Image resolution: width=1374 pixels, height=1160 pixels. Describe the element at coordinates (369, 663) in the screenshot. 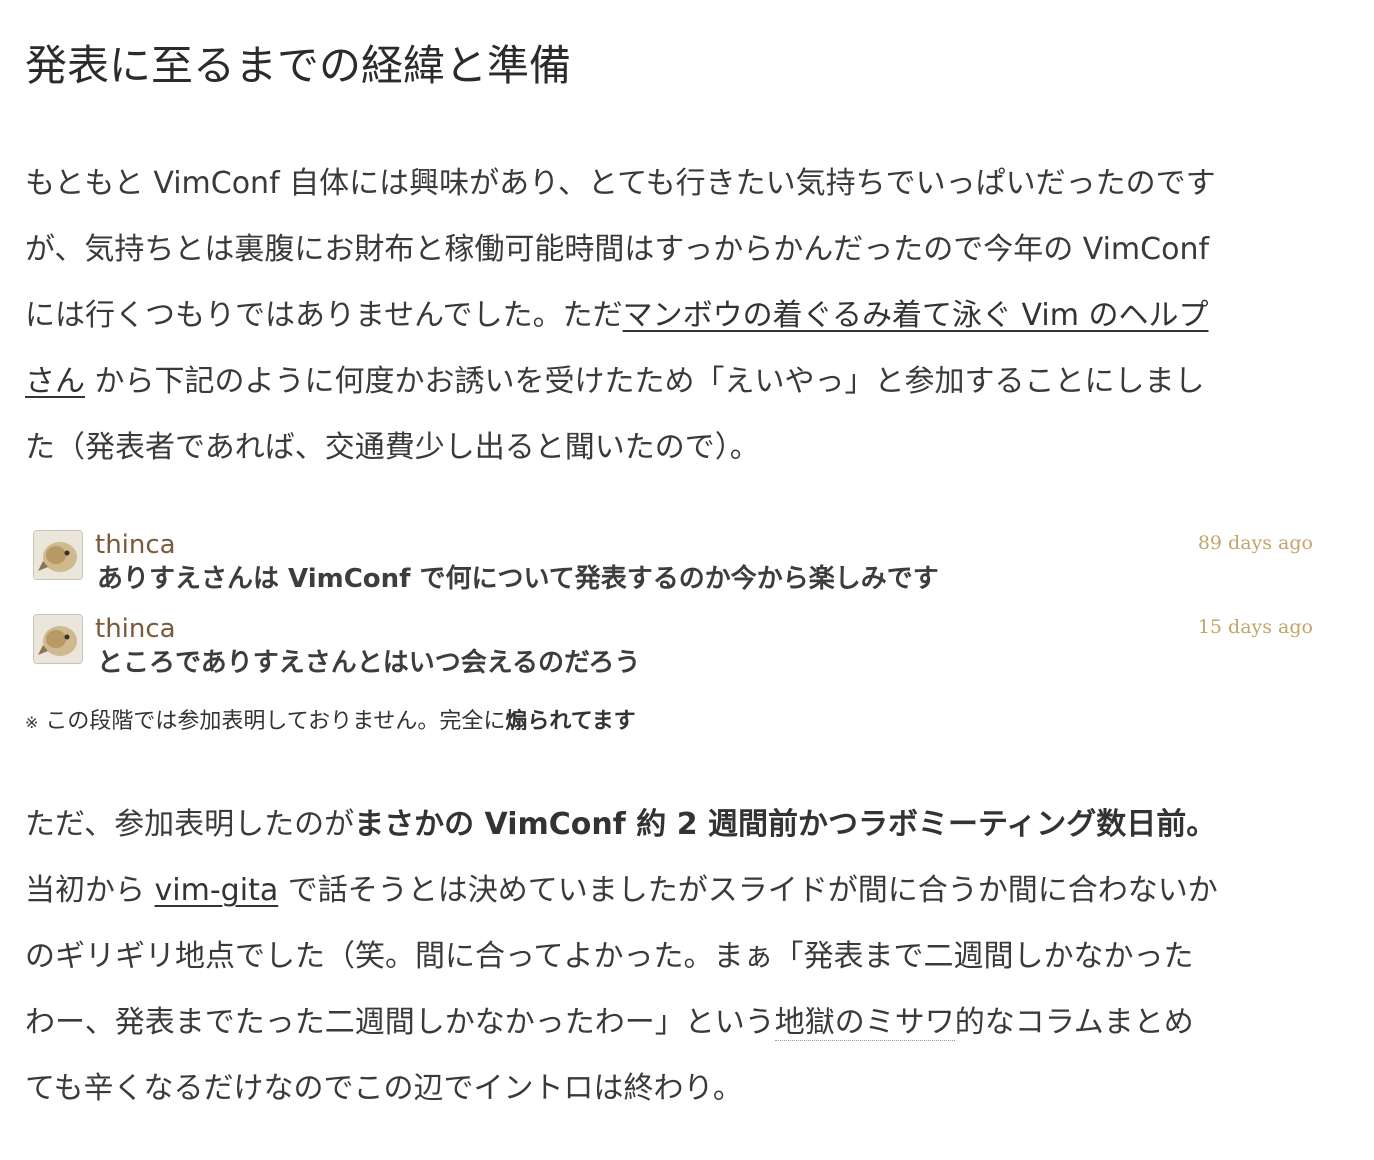

I see `tweet-text: ところでありすえさんとはいつ会えるのだろう` at that location.